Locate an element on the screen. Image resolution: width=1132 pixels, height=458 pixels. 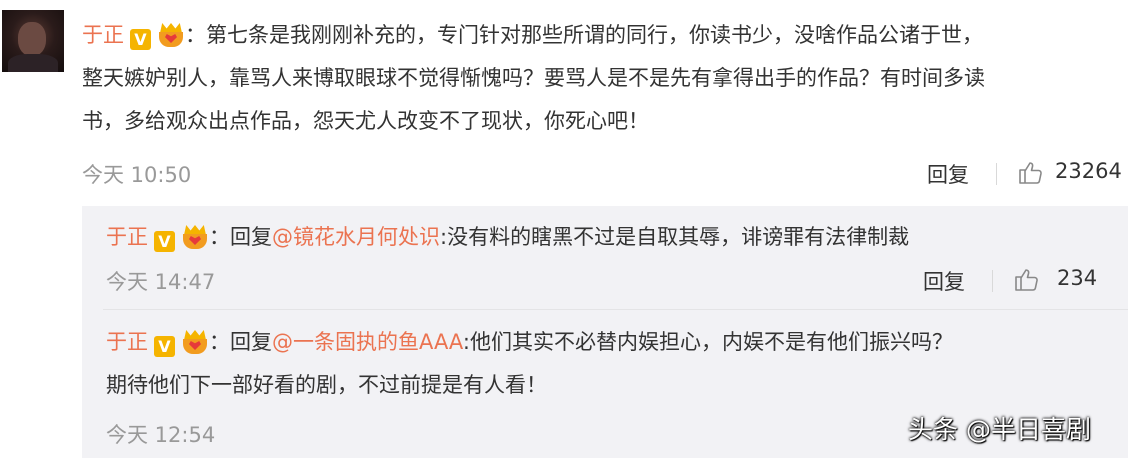
reply-1-meta: 今天 14:47 回复 234 is located at coordinates (613, 281).